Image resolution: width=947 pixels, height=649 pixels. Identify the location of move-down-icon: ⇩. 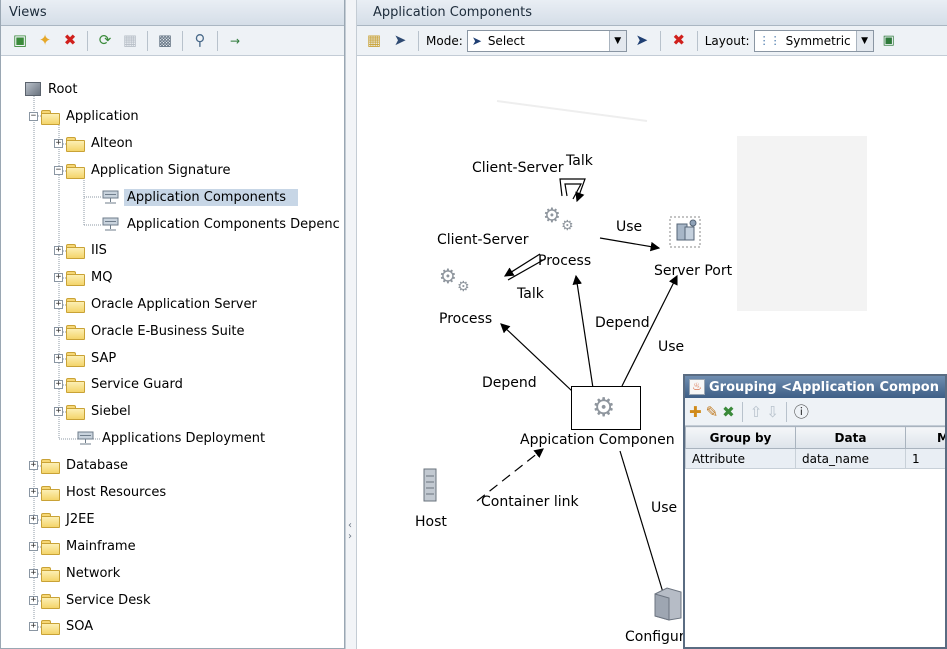
(772, 412).